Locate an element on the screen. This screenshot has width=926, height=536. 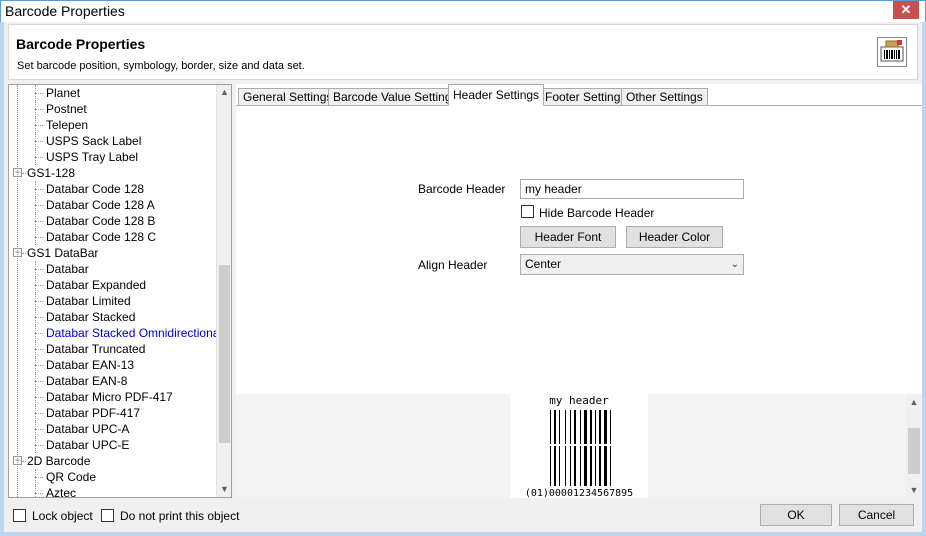
hide-header-checkbox is located at coordinates (527, 211).